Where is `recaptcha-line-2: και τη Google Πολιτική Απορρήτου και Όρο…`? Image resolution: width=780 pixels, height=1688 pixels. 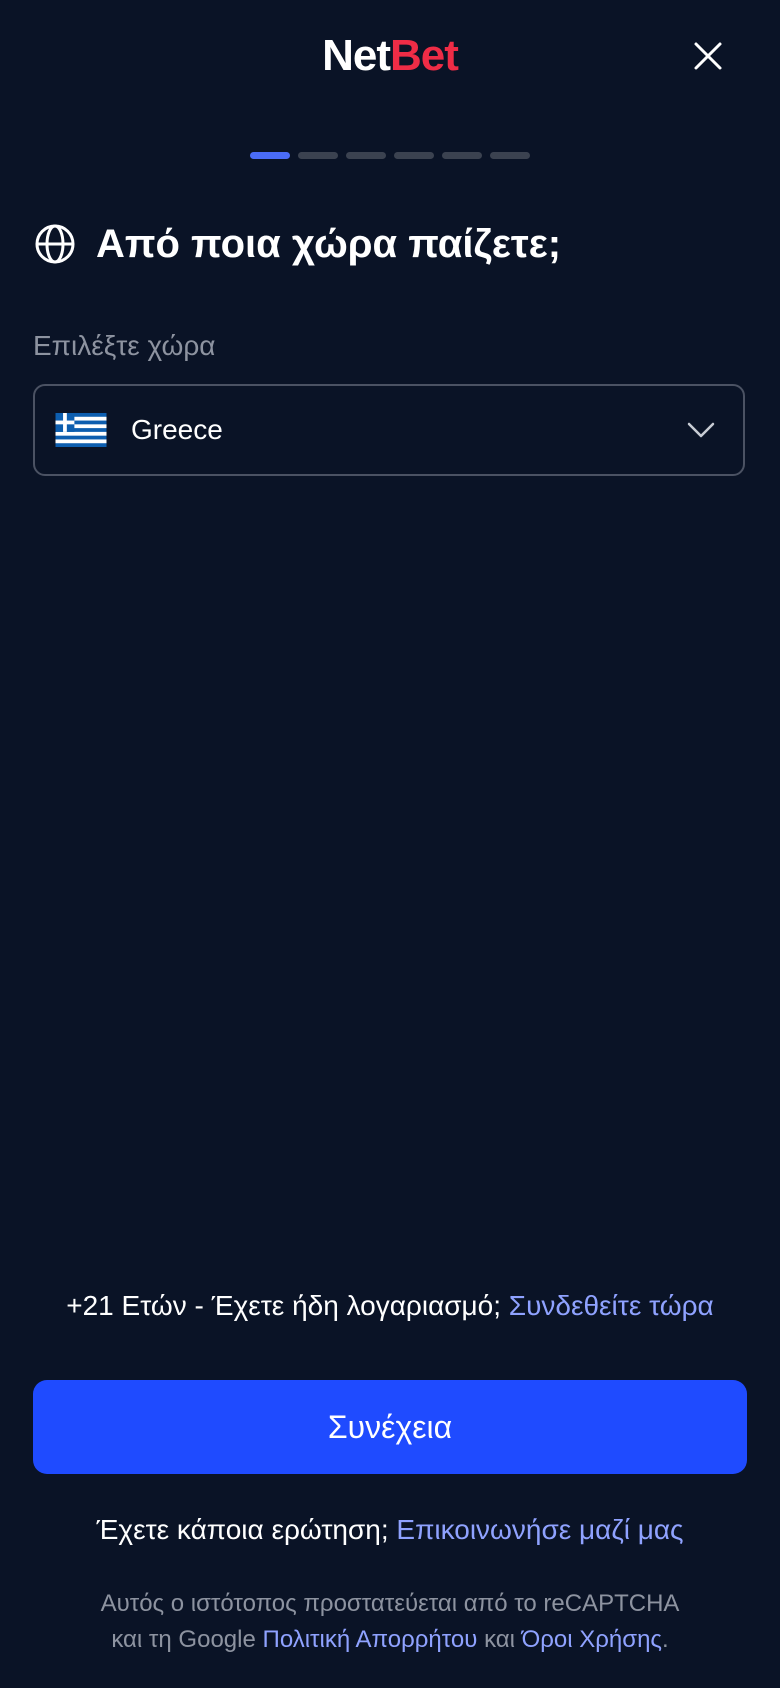
recaptcha-line-2: και τη Google Πολιτική Απορρήτου και Όρο… is located at coordinates (390, 1640).